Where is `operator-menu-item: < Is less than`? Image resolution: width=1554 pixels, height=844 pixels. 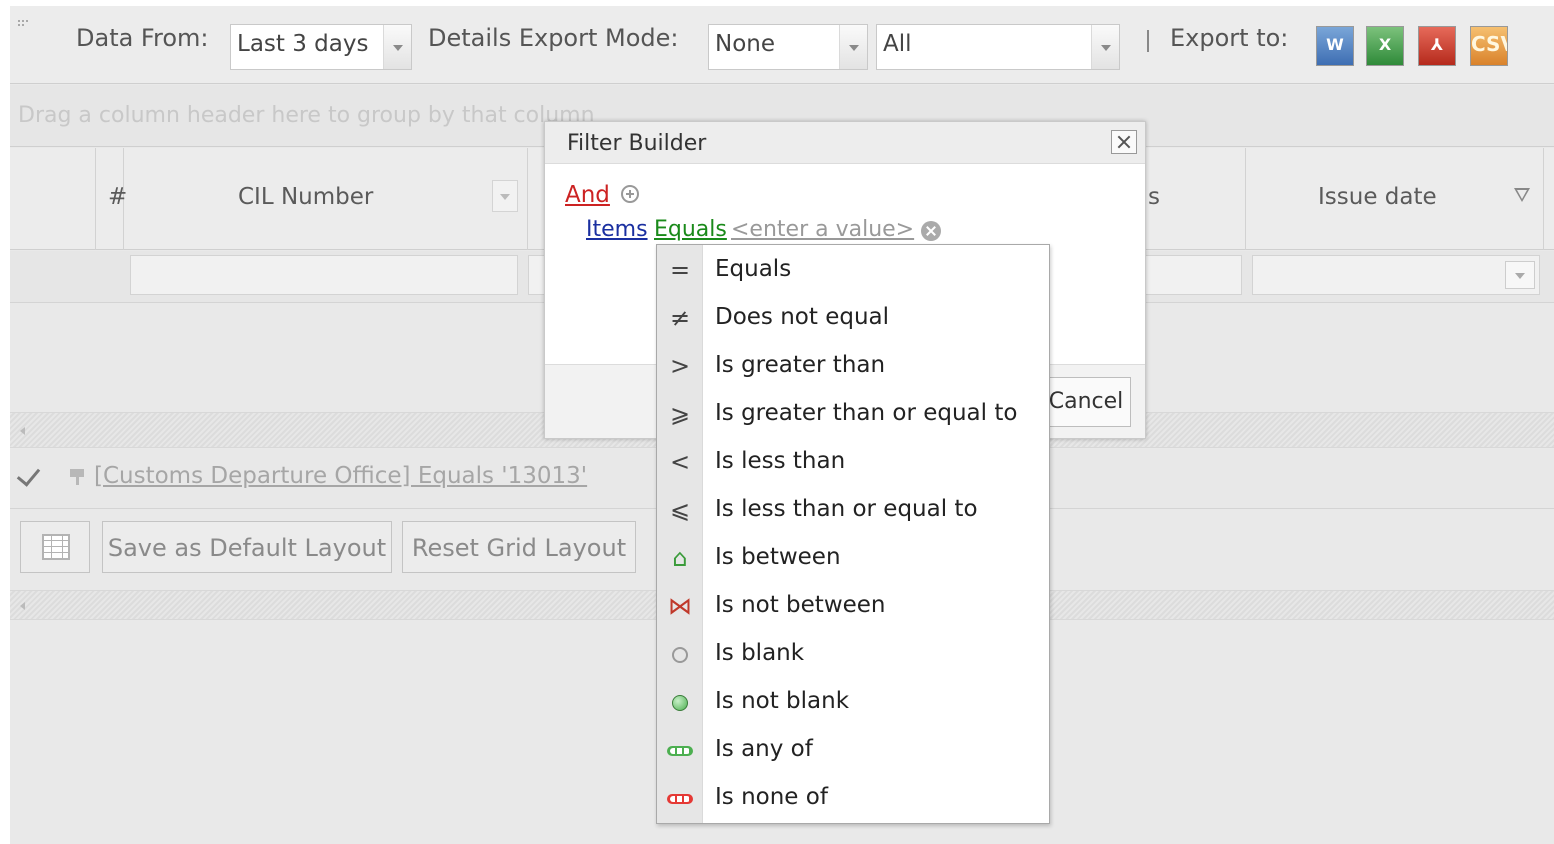
operator-menu-item: < Is less than is located at coordinates (853, 463).